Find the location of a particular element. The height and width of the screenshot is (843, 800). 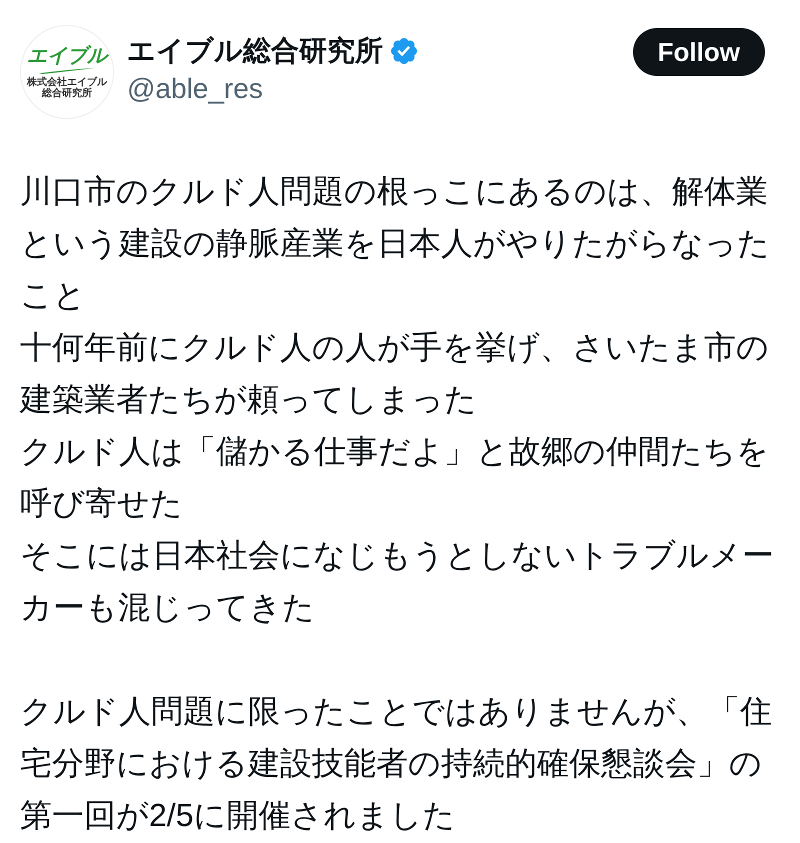

logo-company-name: 株式会社エイブル総合研究所 is located at coordinates (67, 88).